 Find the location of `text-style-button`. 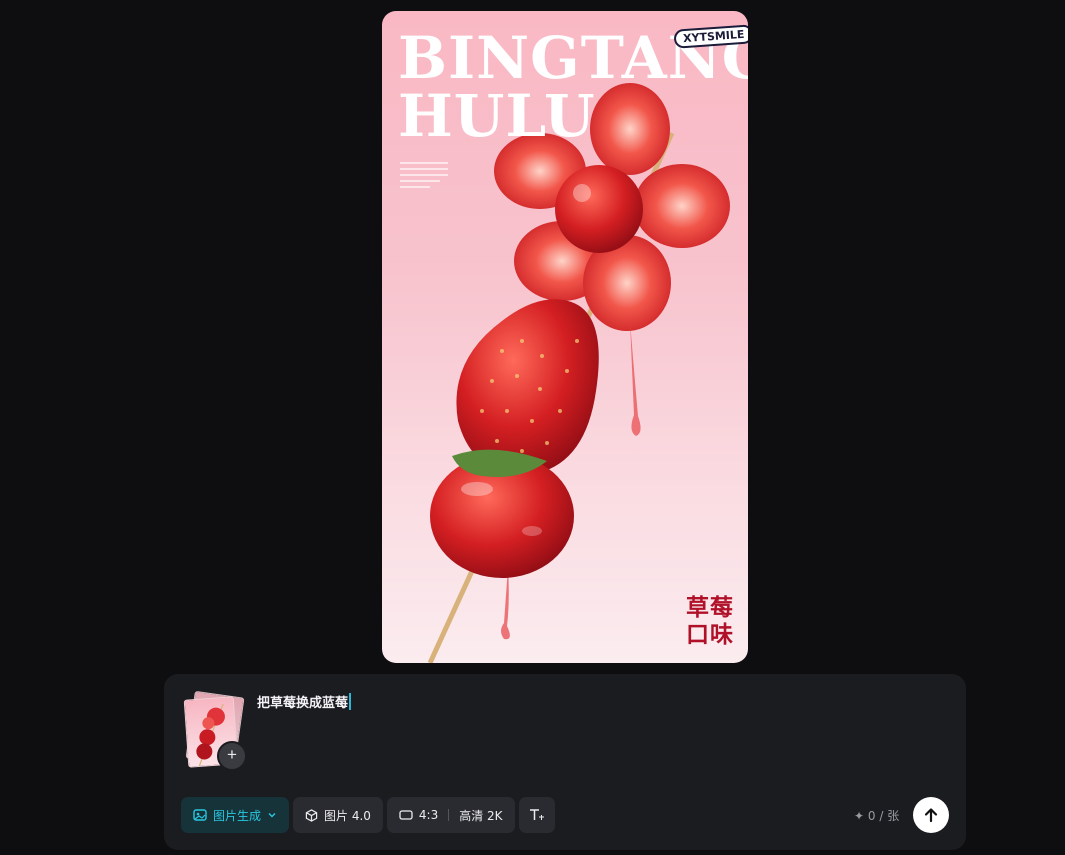

text-style-button is located at coordinates (536, 815).